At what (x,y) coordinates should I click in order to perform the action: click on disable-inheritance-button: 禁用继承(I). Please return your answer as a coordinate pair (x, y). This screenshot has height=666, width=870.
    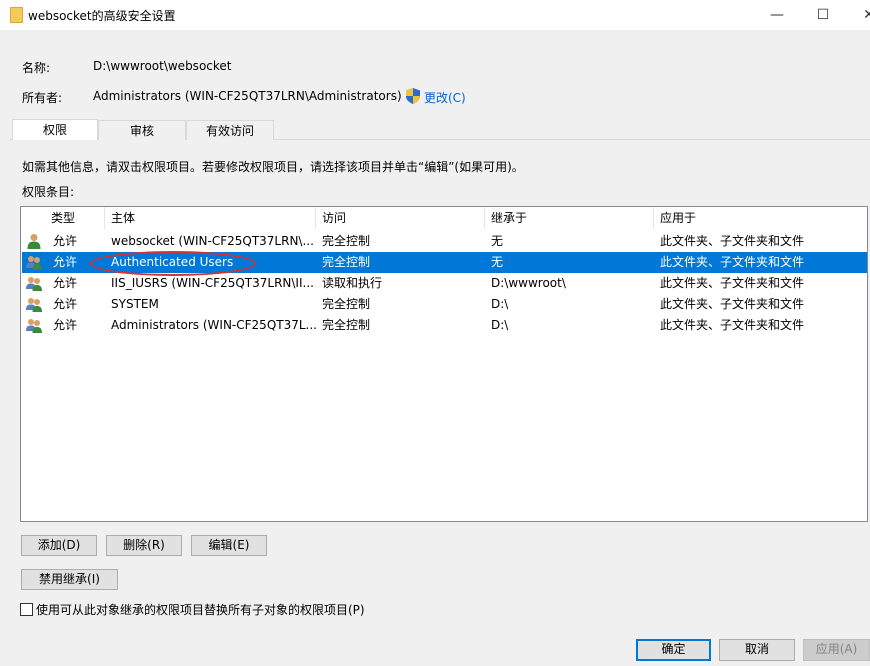
    Looking at the image, I should click on (69, 579).